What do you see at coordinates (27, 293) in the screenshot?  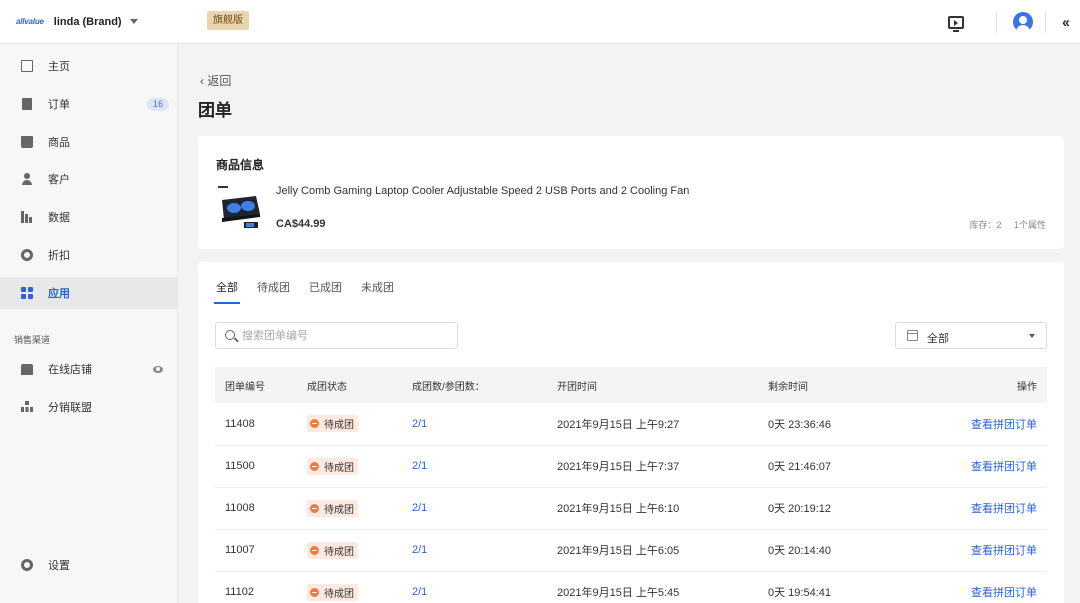 I see `apps-icon` at bounding box center [27, 293].